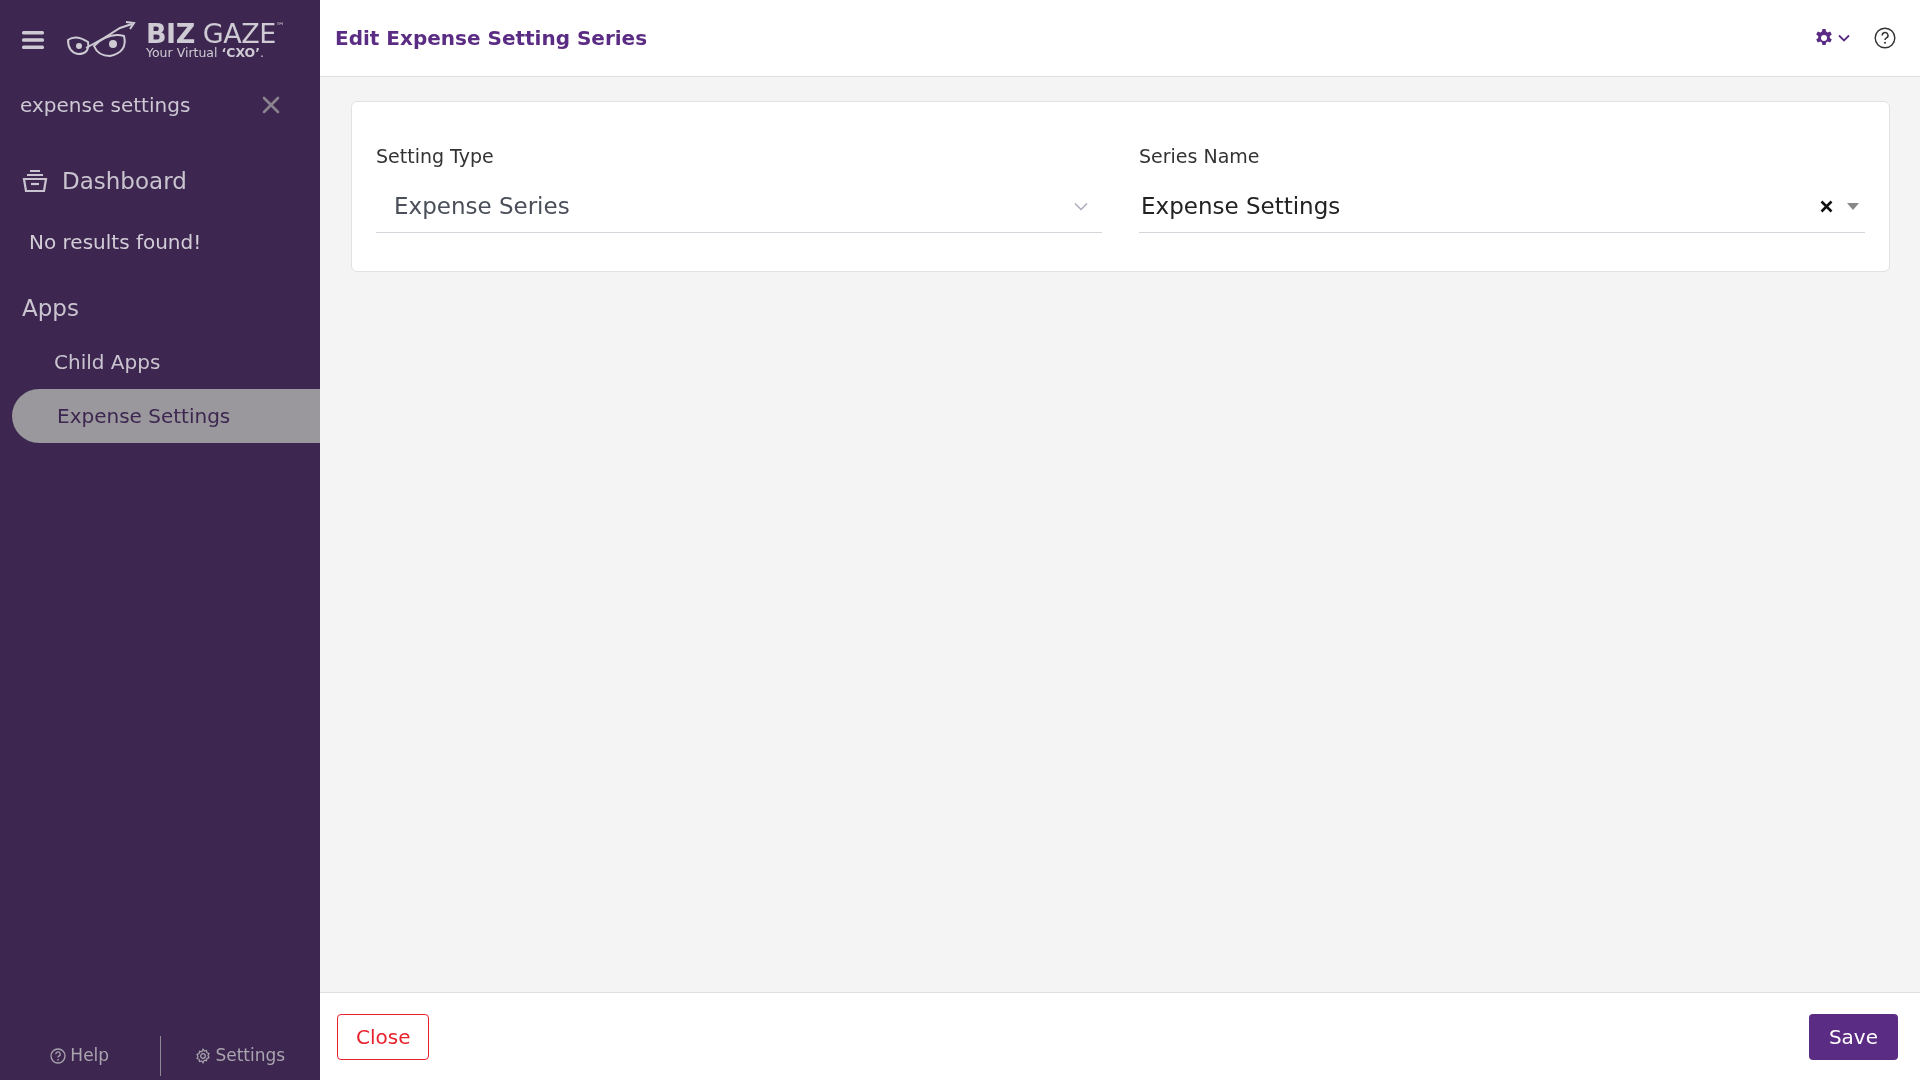 The image size is (1920, 1080). Describe the element at coordinates (1826, 206) in the screenshot. I see `clear-icon` at that location.